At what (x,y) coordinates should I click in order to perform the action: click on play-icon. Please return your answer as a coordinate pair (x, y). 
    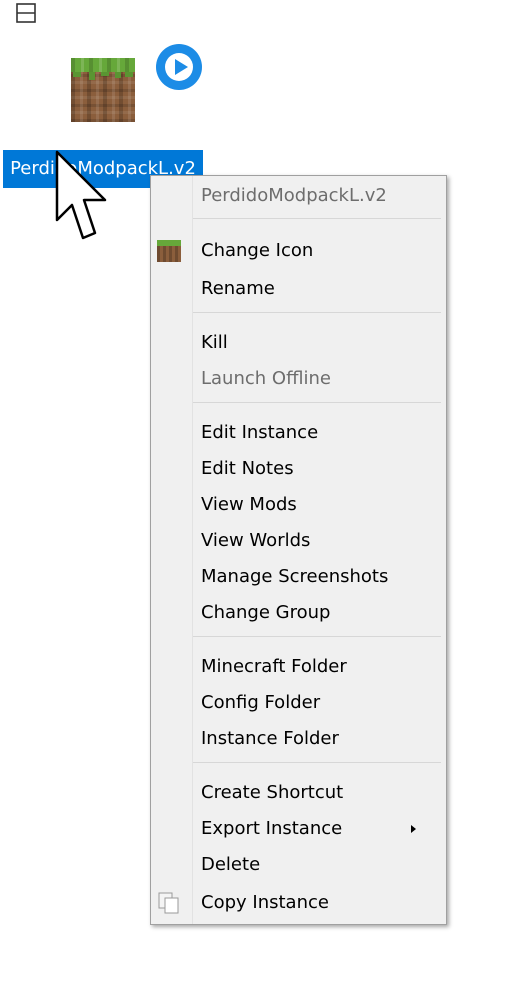
    Looking at the image, I should click on (179, 67).